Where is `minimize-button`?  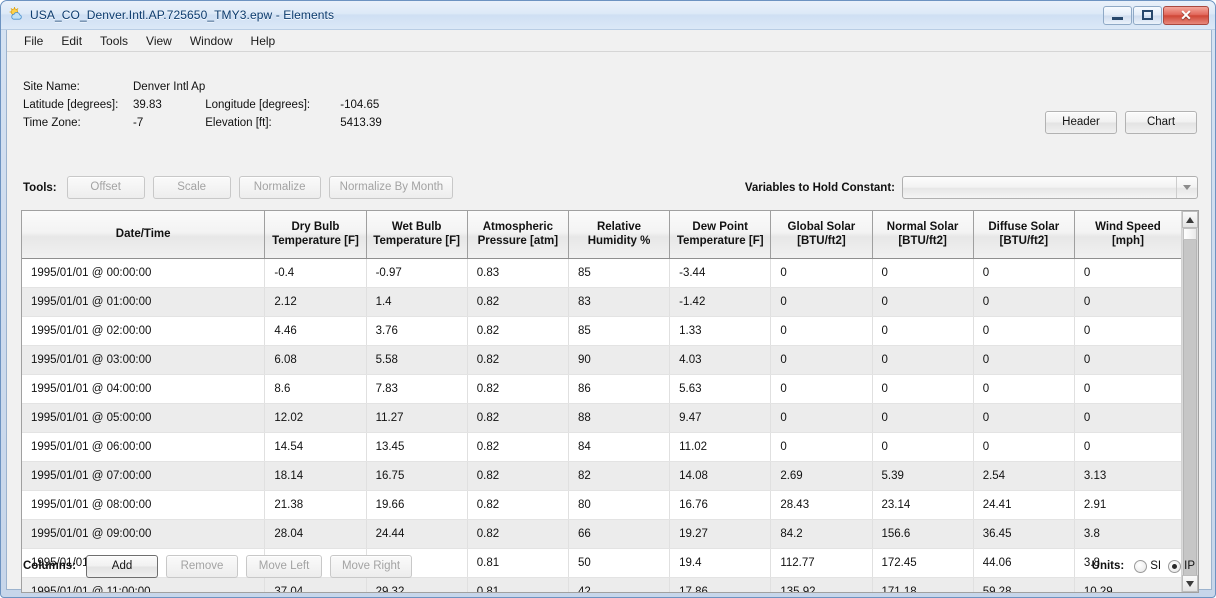
minimize-button is located at coordinates (1117, 15).